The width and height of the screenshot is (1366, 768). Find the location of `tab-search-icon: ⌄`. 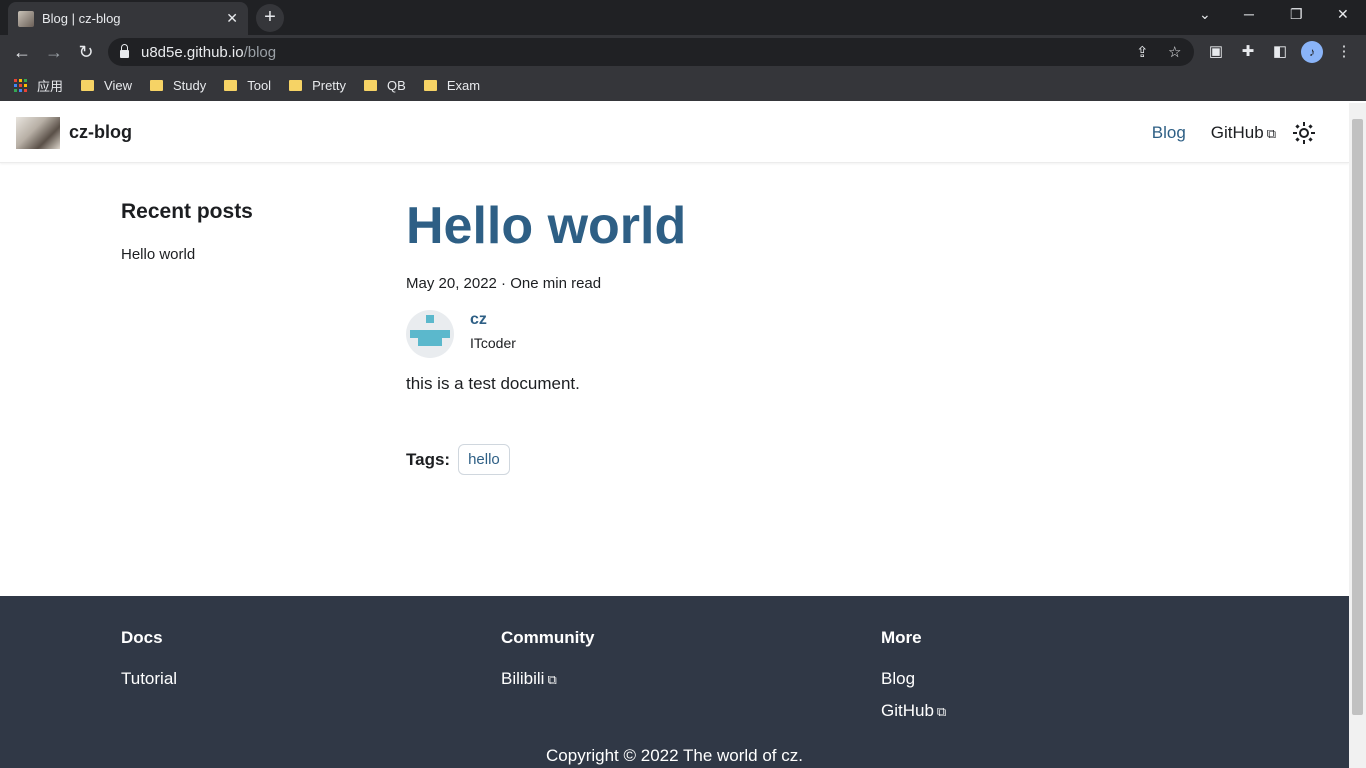

tab-search-icon: ⌄ is located at coordinates (1205, 14).